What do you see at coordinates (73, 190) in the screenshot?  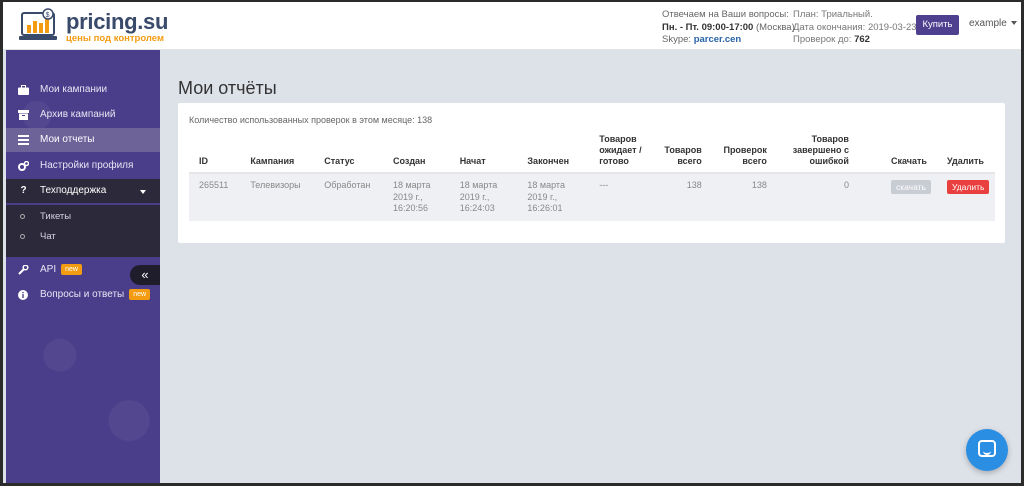 I see `sidebar-item-label: Техподдержка` at bounding box center [73, 190].